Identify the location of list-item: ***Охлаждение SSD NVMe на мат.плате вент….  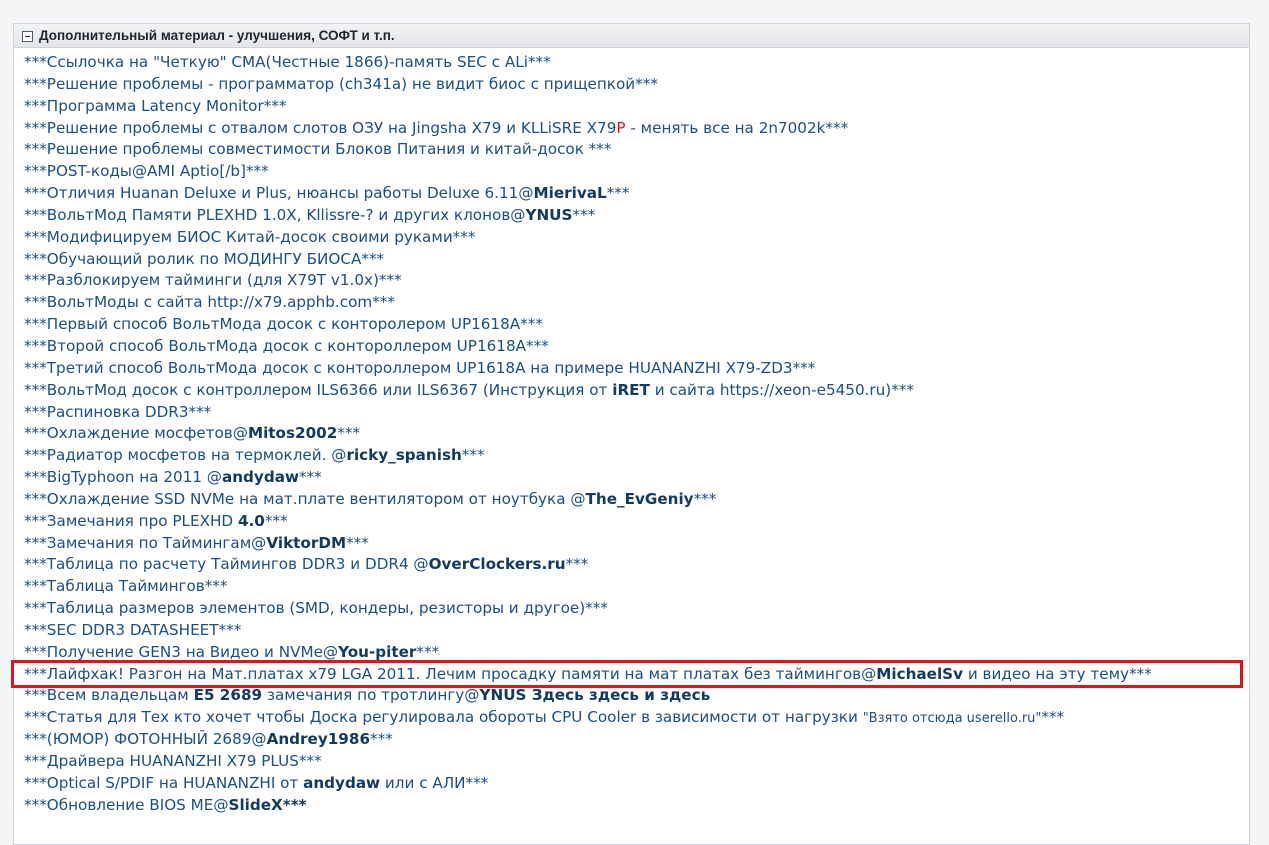
(631, 500).